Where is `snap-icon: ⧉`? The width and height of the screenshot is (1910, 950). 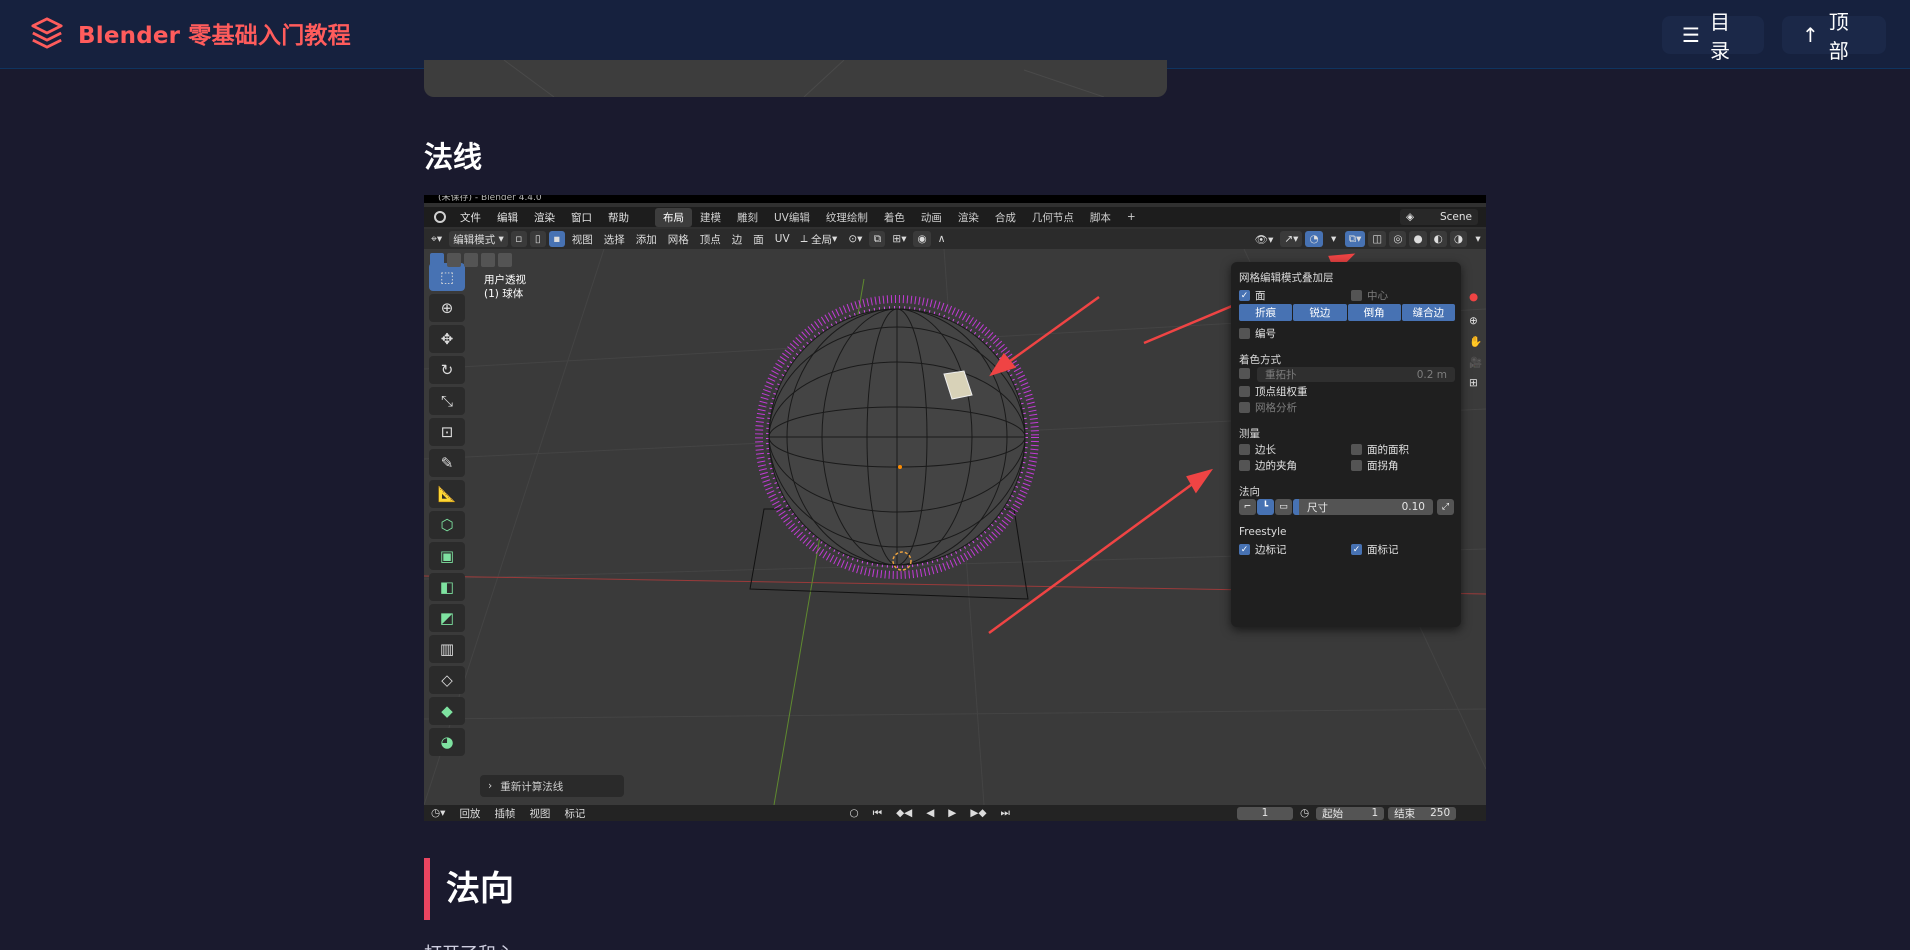 snap-icon: ⧉ is located at coordinates (877, 239).